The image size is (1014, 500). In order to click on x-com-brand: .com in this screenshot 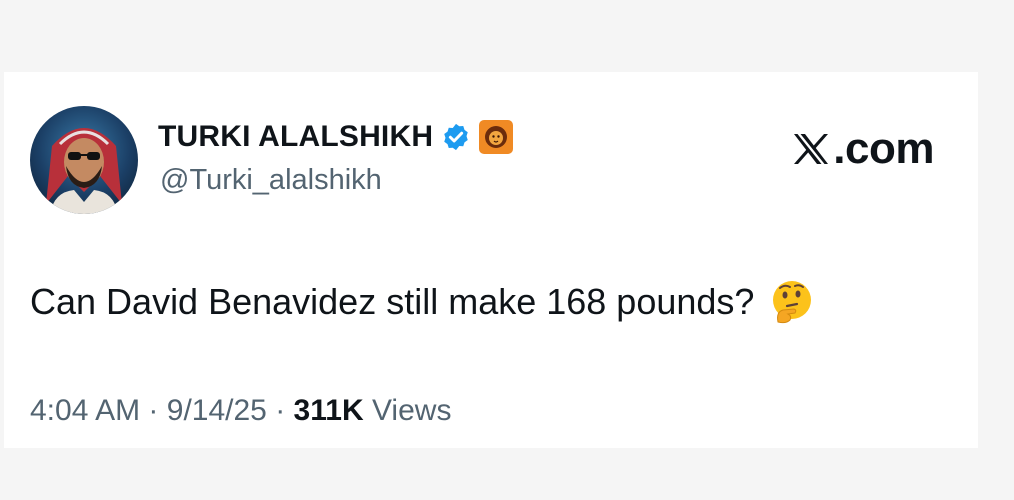, I will do `click(862, 149)`.